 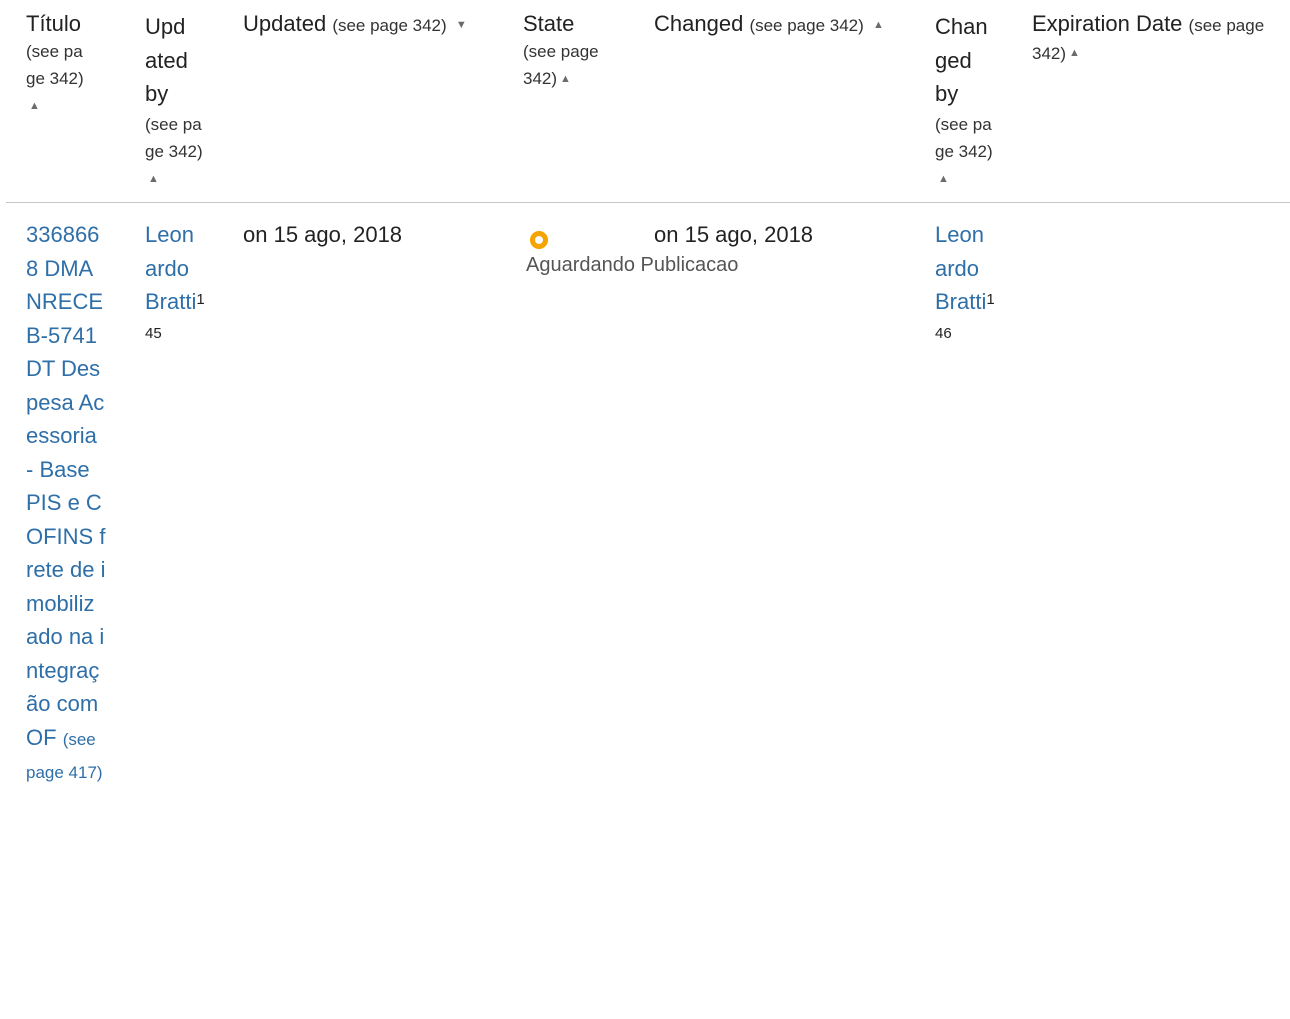 What do you see at coordinates (285, 23) in the screenshot?
I see `header-label-updated: Updated` at bounding box center [285, 23].